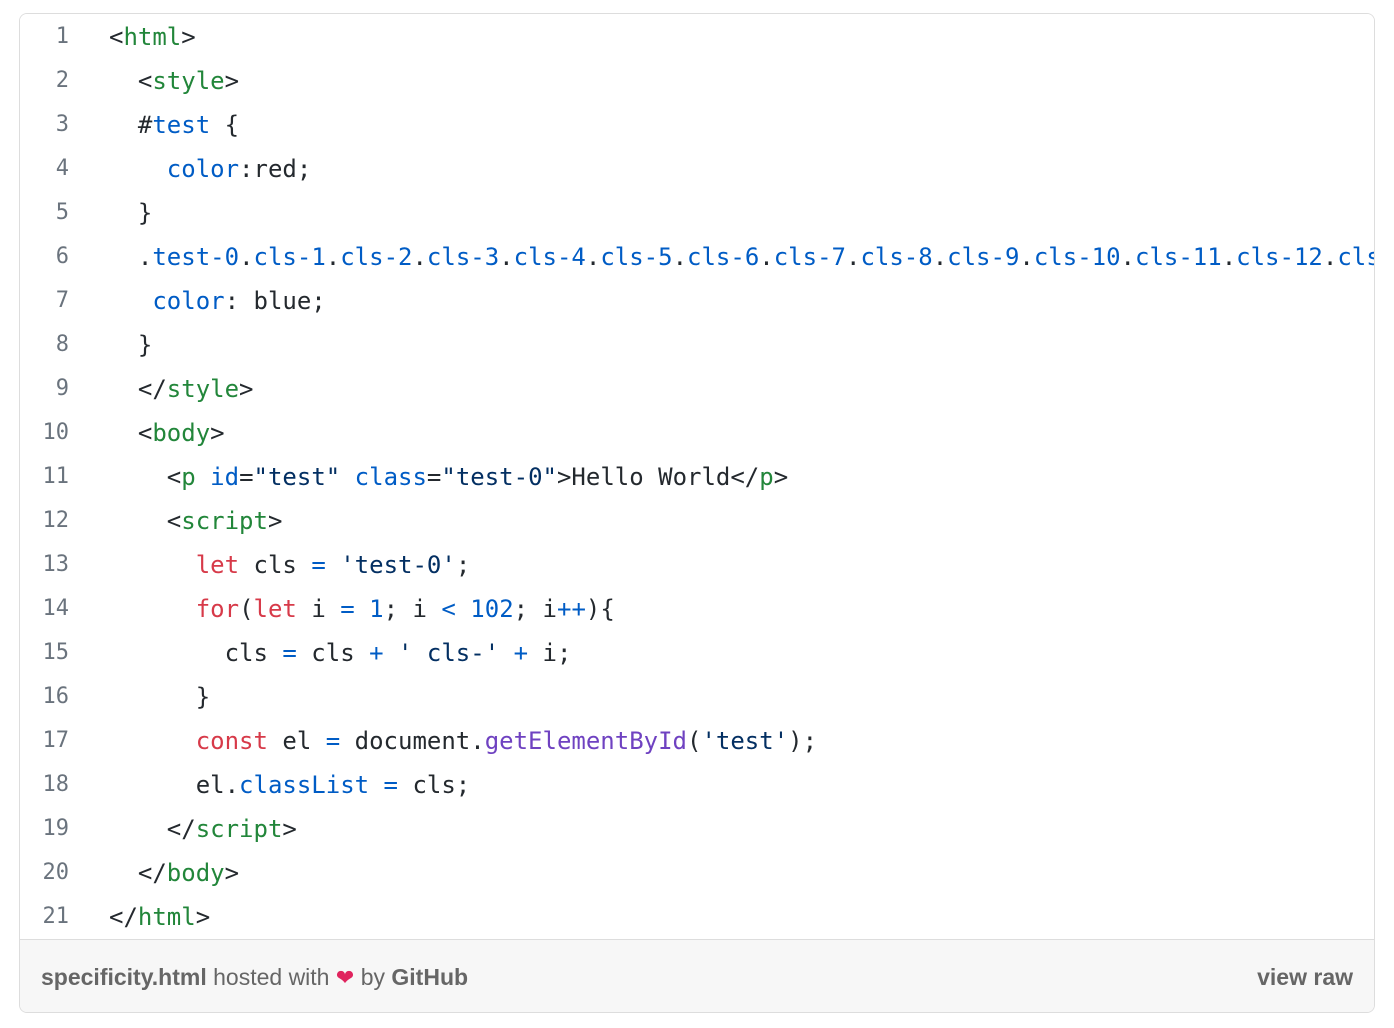 The width and height of the screenshot is (1394, 1028). Describe the element at coordinates (44, 301) in the screenshot. I see `line-number: 7` at that location.